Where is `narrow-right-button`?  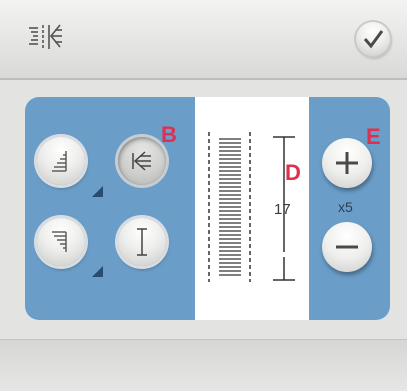
narrow-right-button is located at coordinates (61, 242).